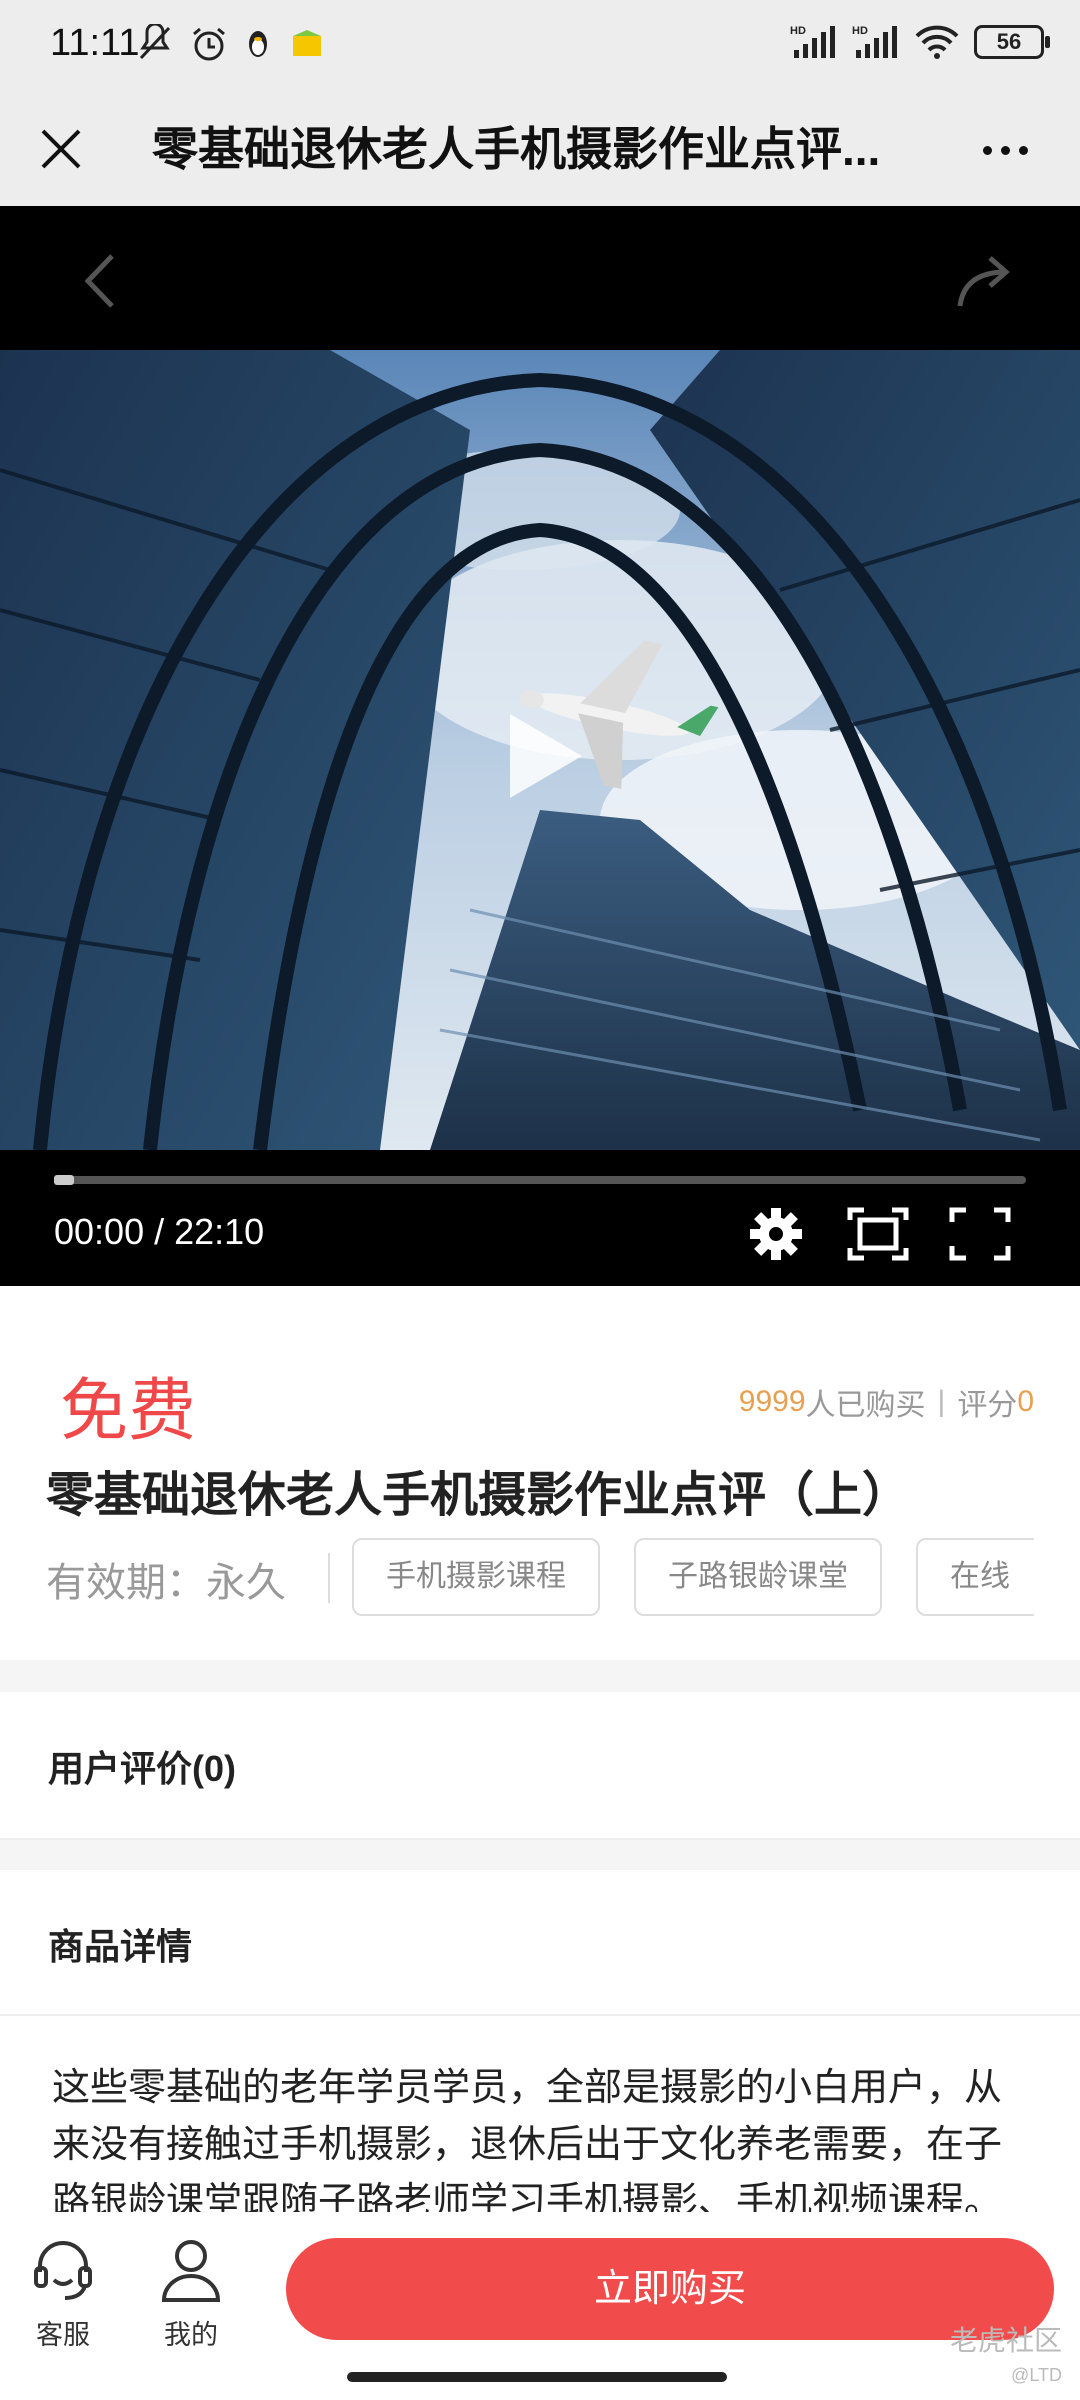 This screenshot has width=1080, height=2400. What do you see at coordinates (1005, 2340) in the screenshot?
I see `watermark-text: 老虎社区` at bounding box center [1005, 2340].